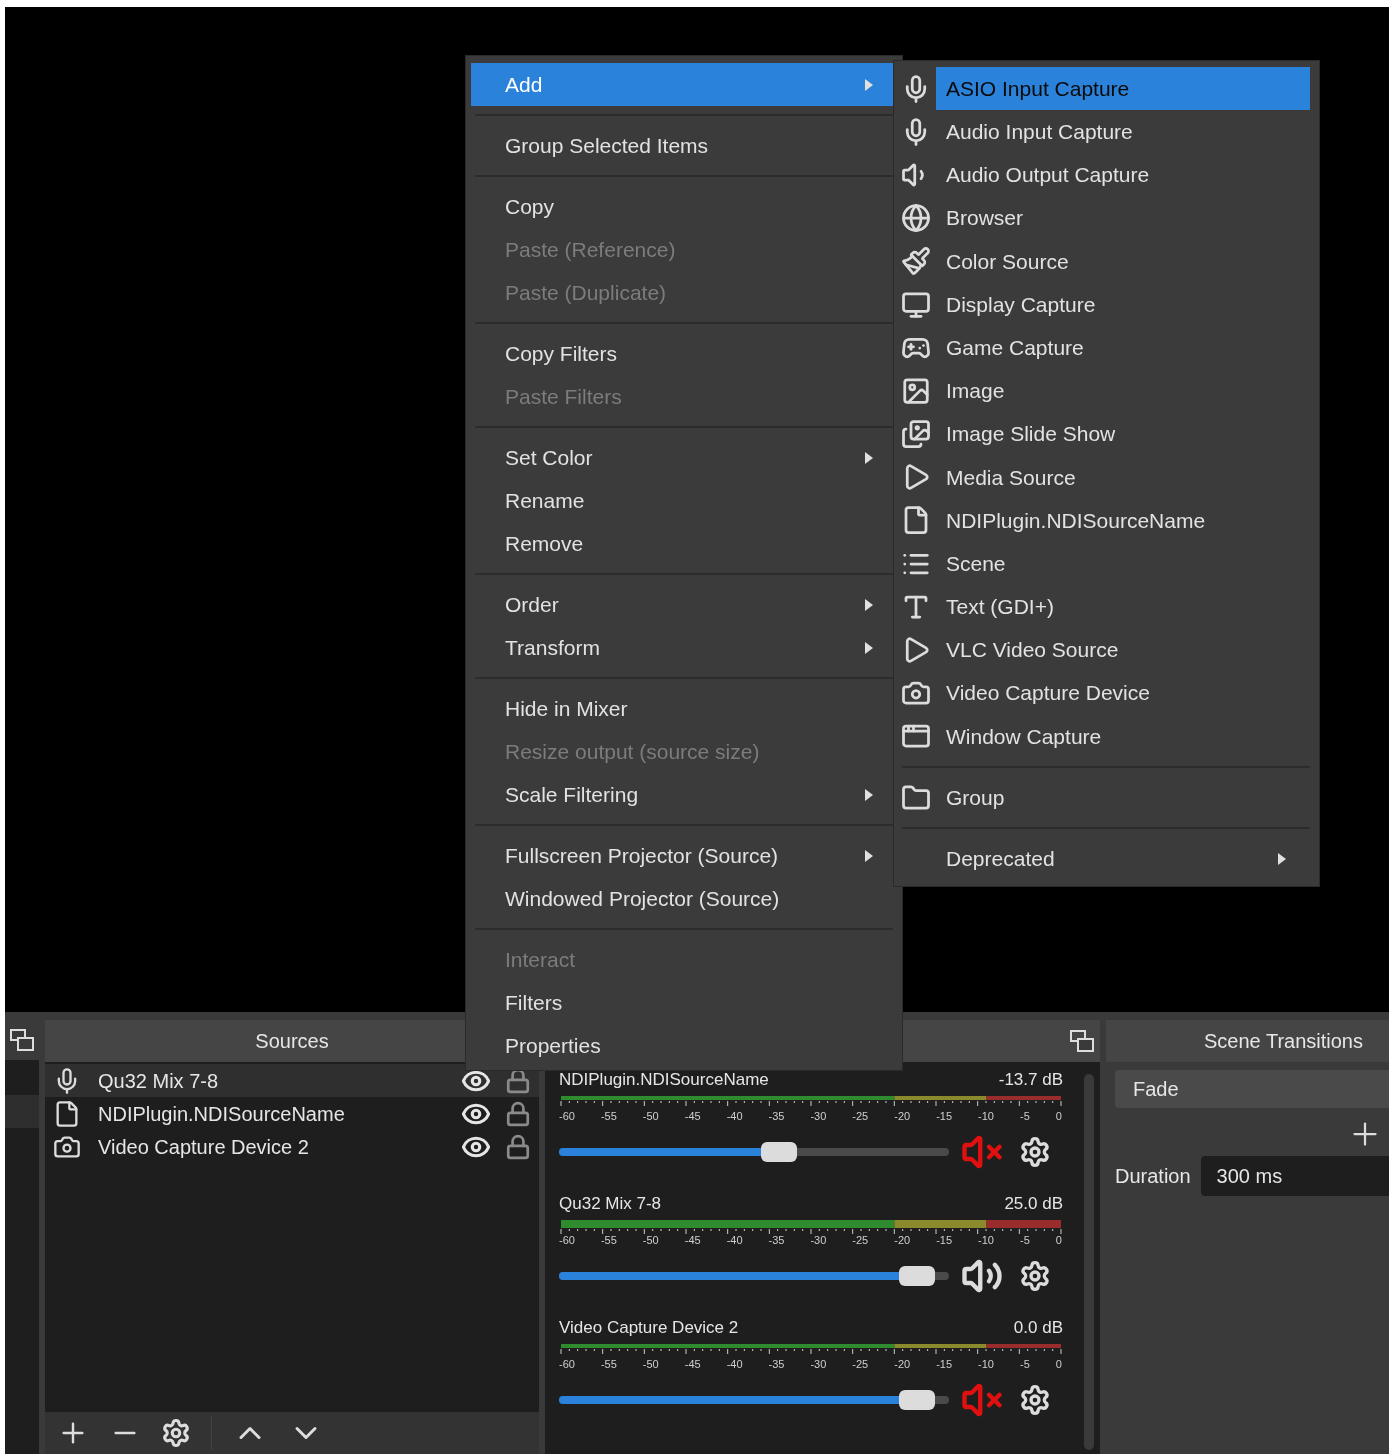 Image resolution: width=1389 pixels, height=1454 pixels. What do you see at coordinates (1123, 132) in the screenshot?
I see `submenu-item: Audio Input Capture` at bounding box center [1123, 132].